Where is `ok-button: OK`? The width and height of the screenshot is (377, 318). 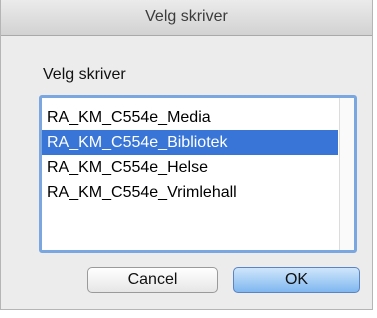 ok-button: OK is located at coordinates (296, 280).